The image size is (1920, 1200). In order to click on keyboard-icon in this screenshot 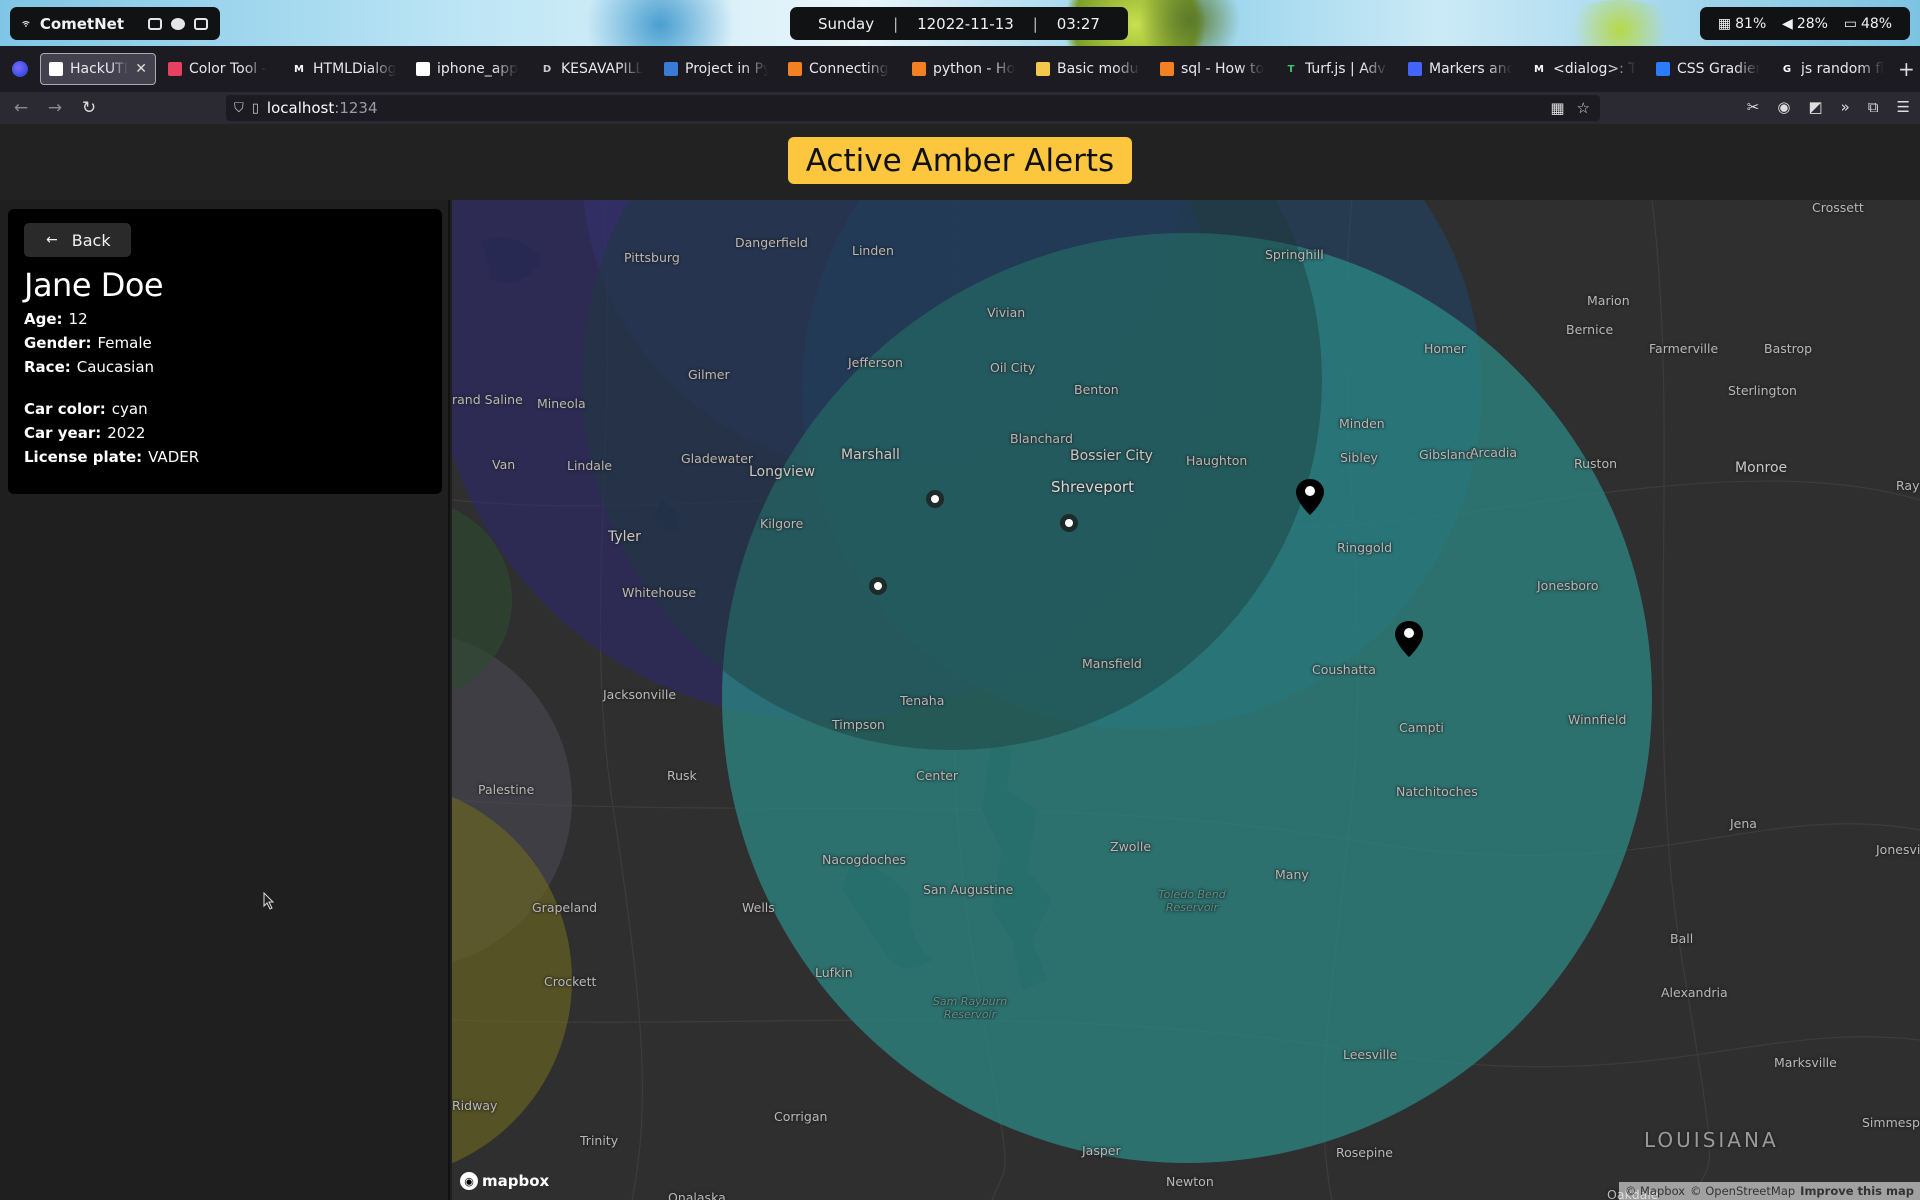, I will do `click(201, 23)`.